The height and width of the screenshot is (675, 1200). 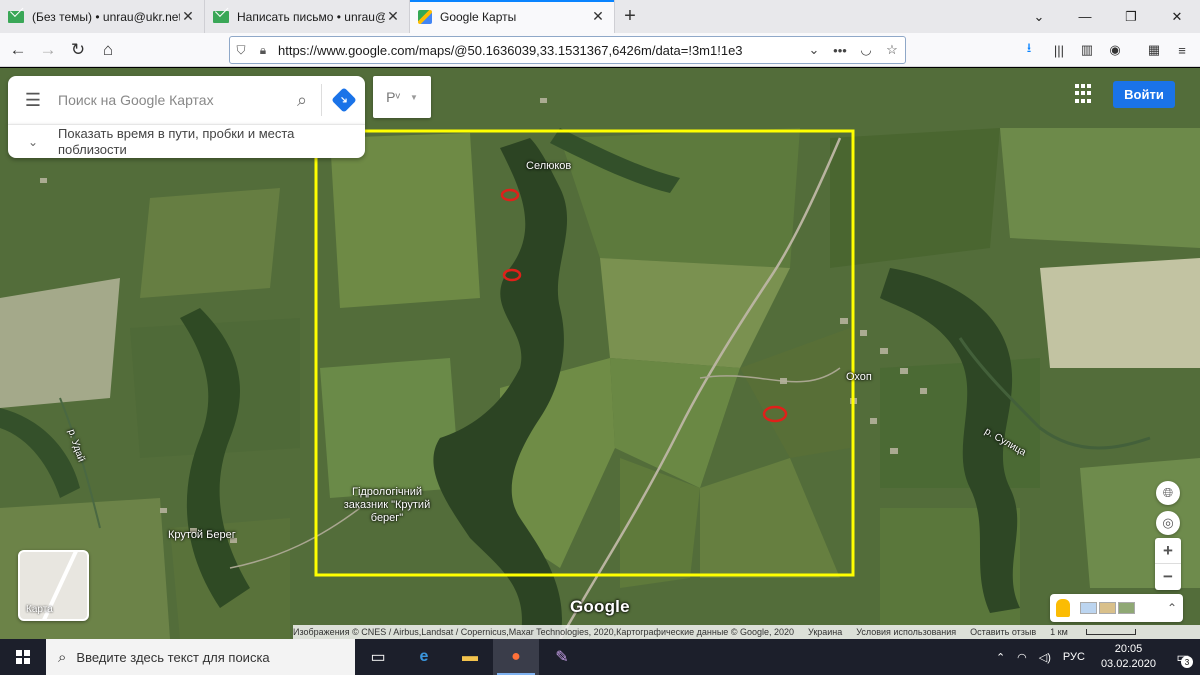 I want to click on zoom-control: + −, so click(x=1168, y=564).